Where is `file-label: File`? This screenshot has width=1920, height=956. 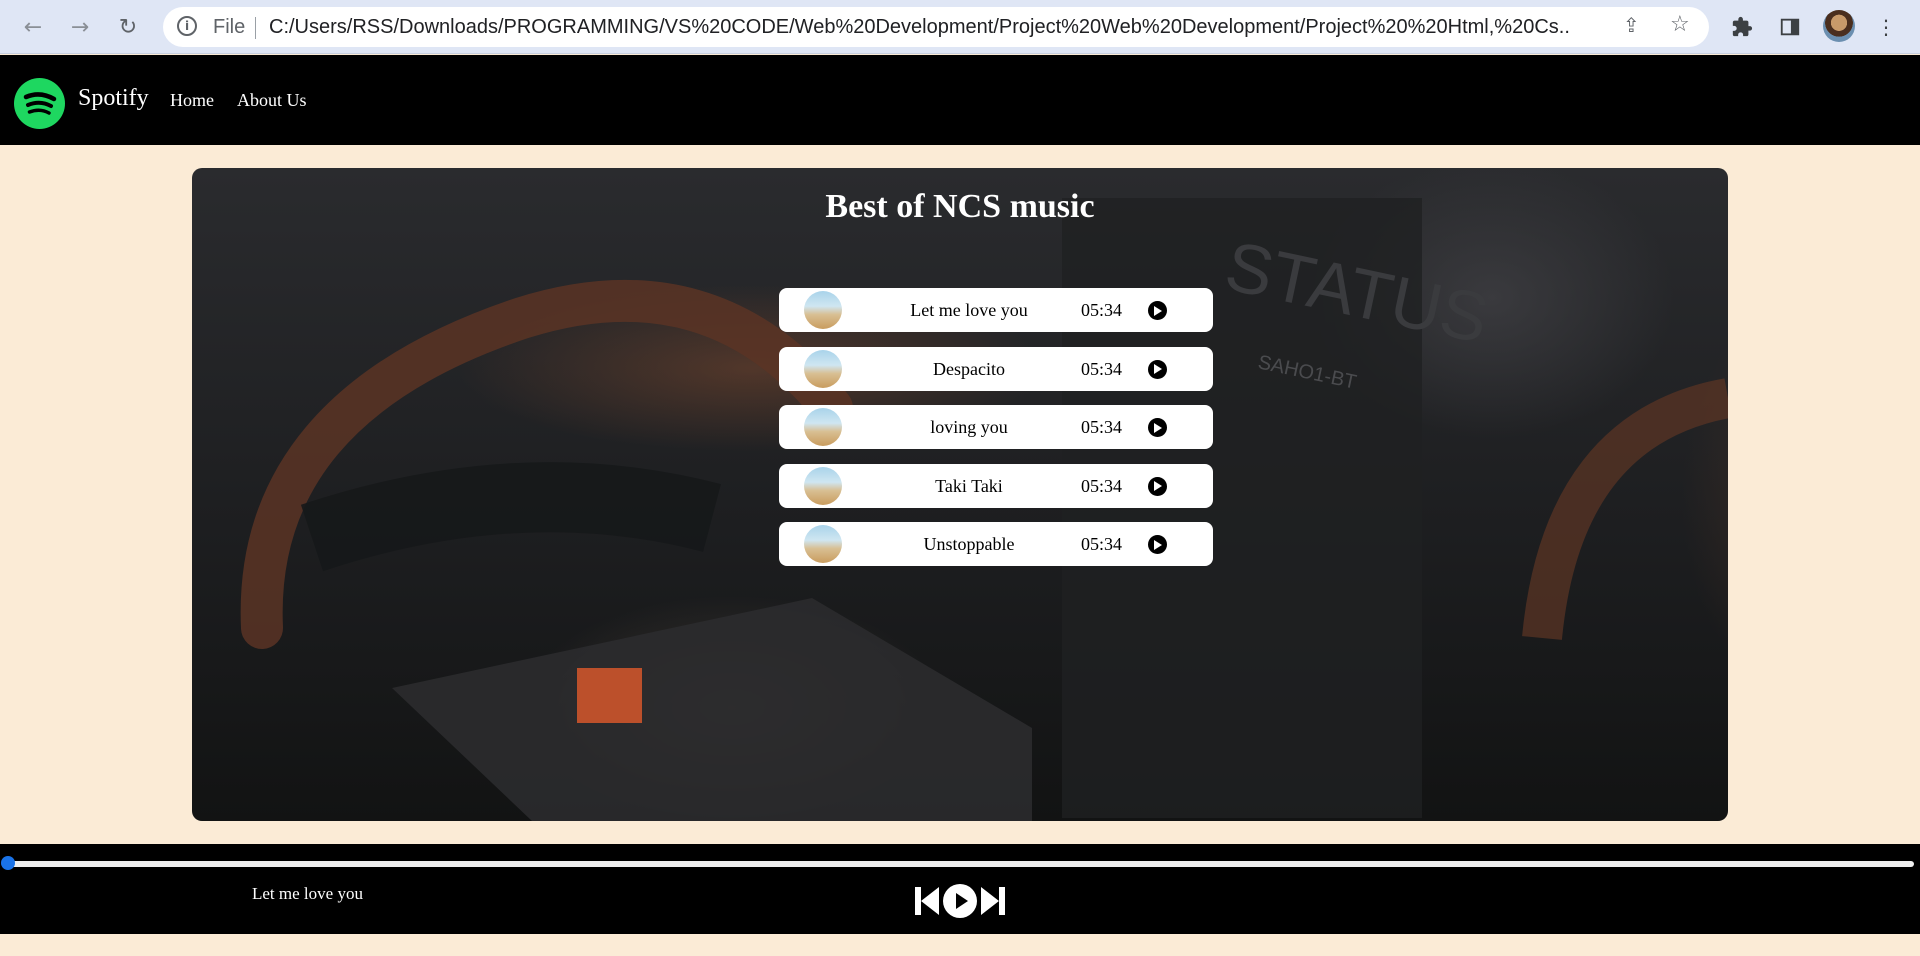 file-label: File is located at coordinates (229, 27).